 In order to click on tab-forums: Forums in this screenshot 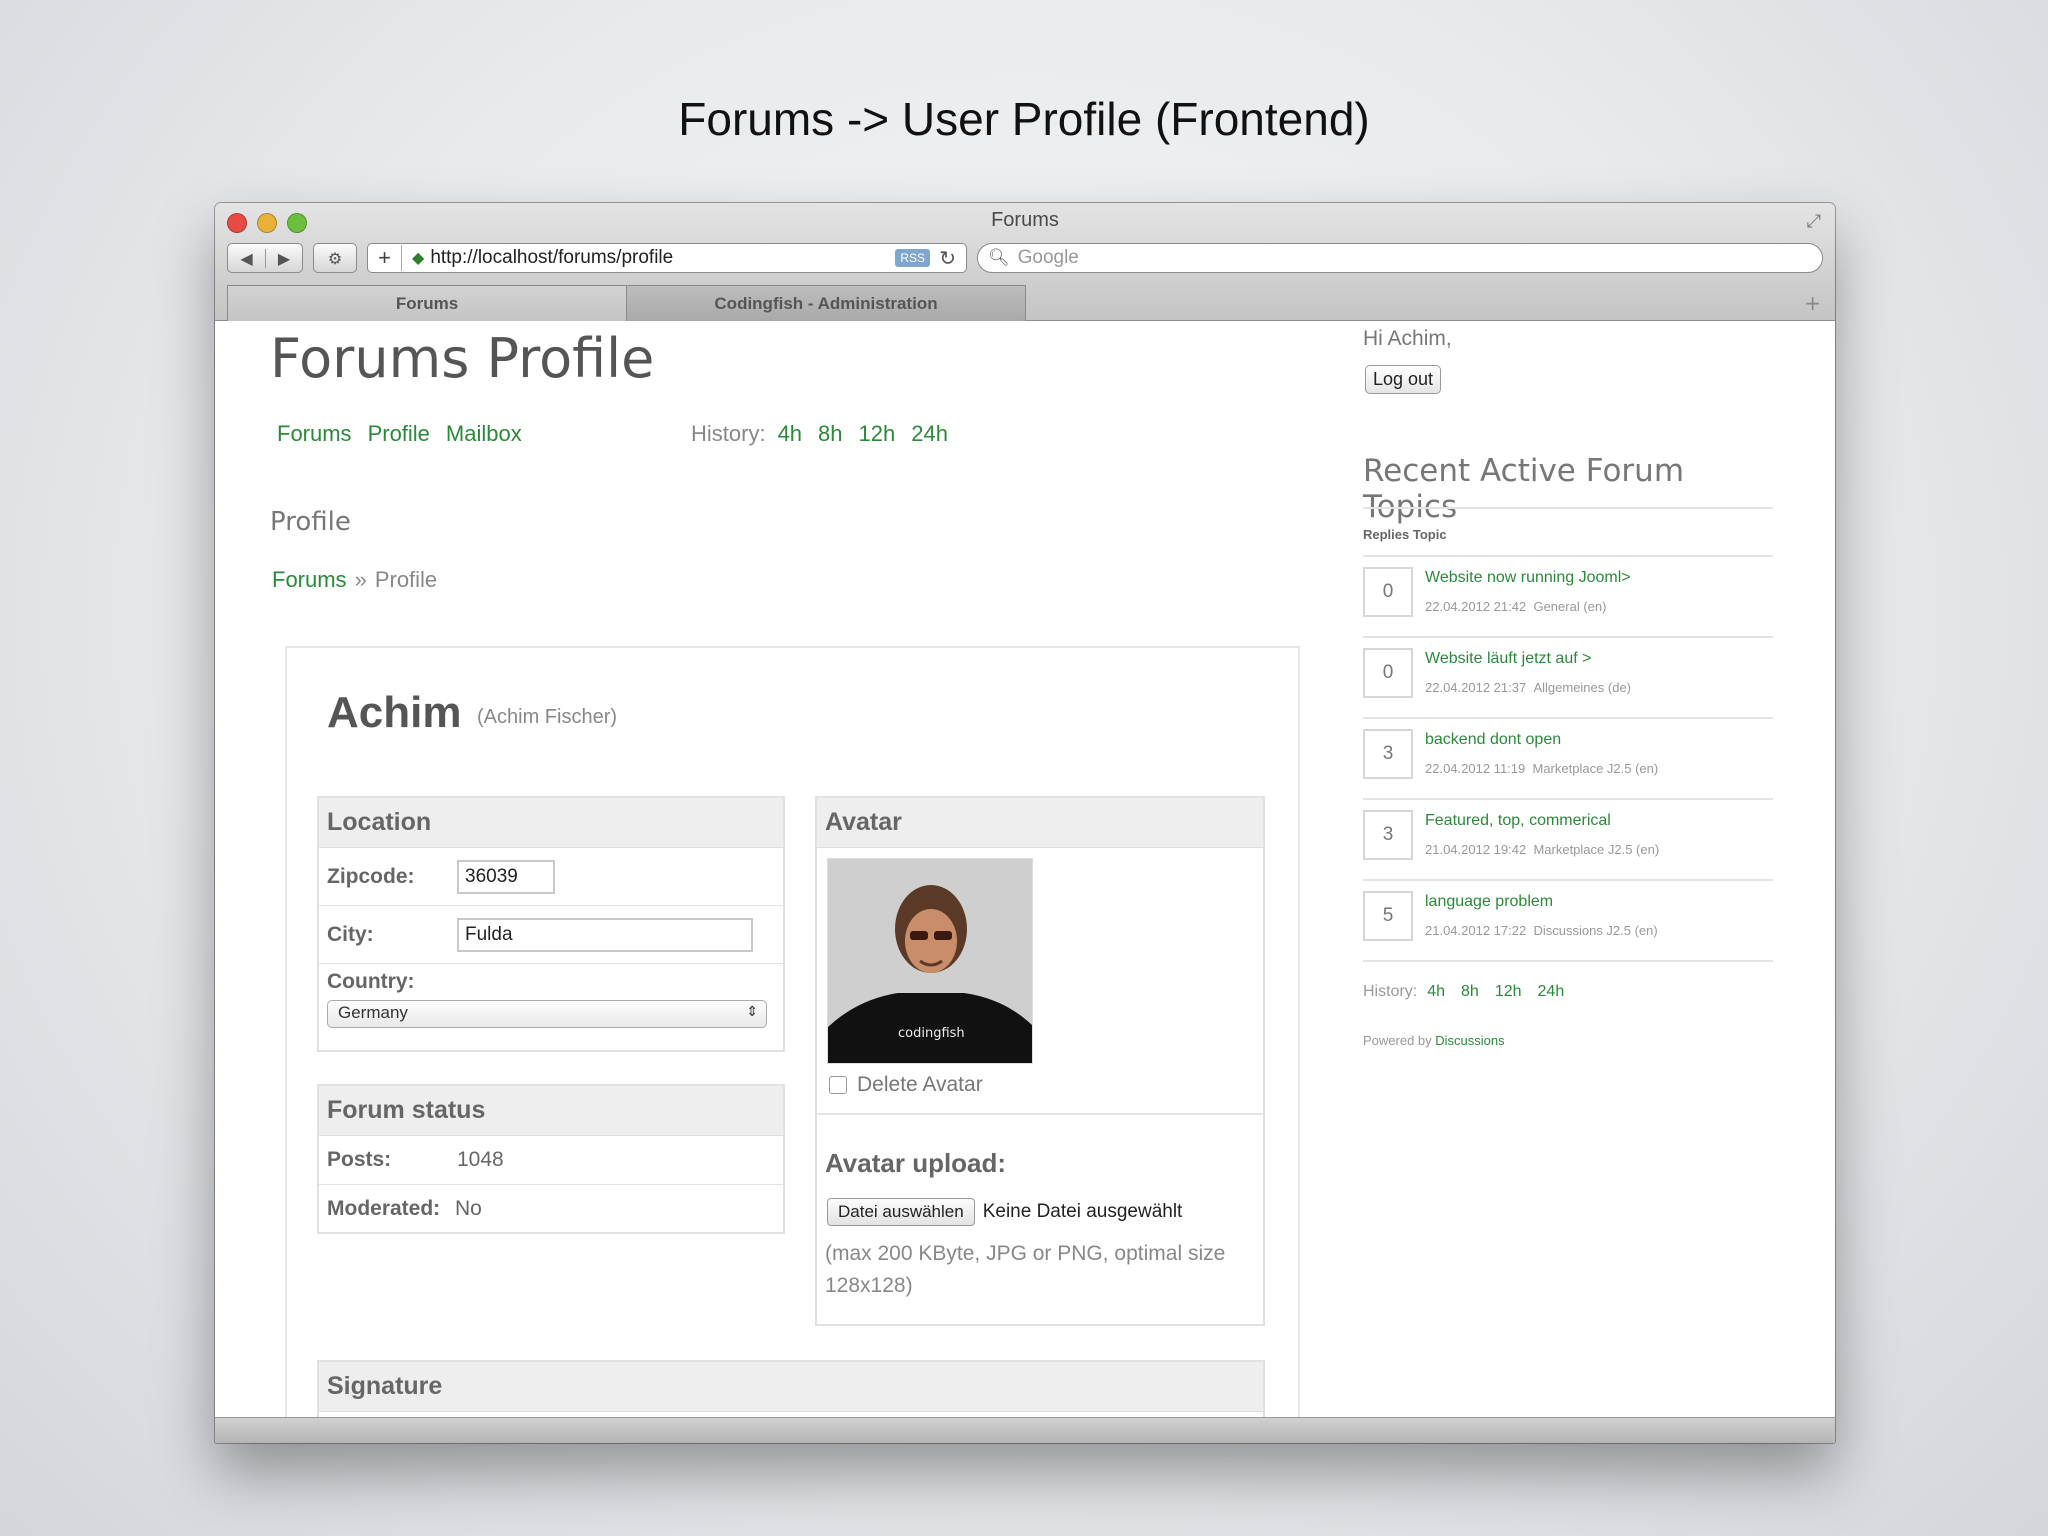, I will do `click(427, 303)`.